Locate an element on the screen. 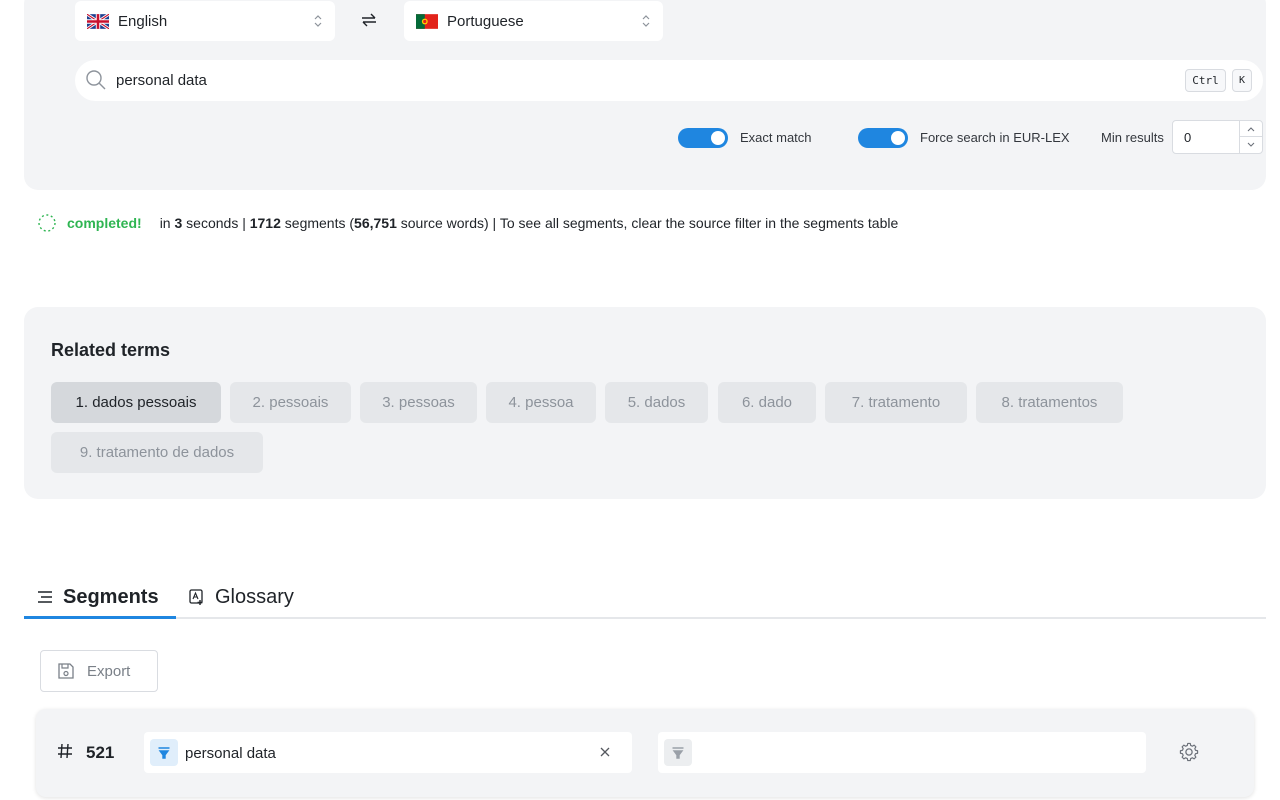 The image size is (1280, 800). source-filter-button is located at coordinates (164, 752).